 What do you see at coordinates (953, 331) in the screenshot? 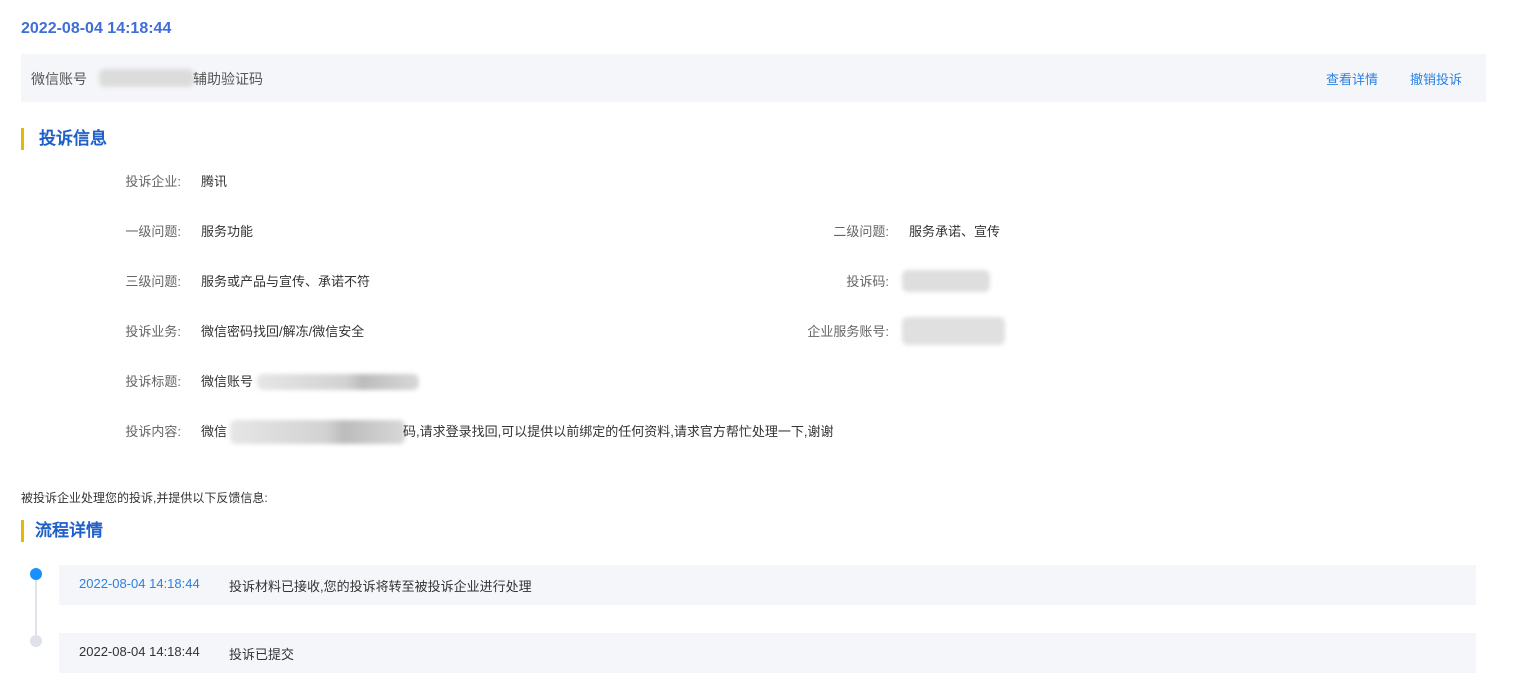
I see `redacted-service-account` at bounding box center [953, 331].